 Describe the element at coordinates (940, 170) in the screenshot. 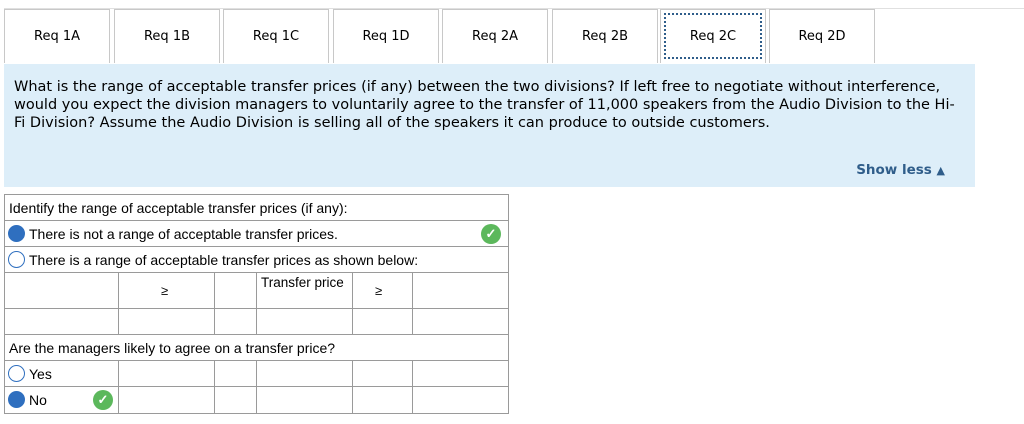

I see `triangle-up-icon: ▲` at that location.